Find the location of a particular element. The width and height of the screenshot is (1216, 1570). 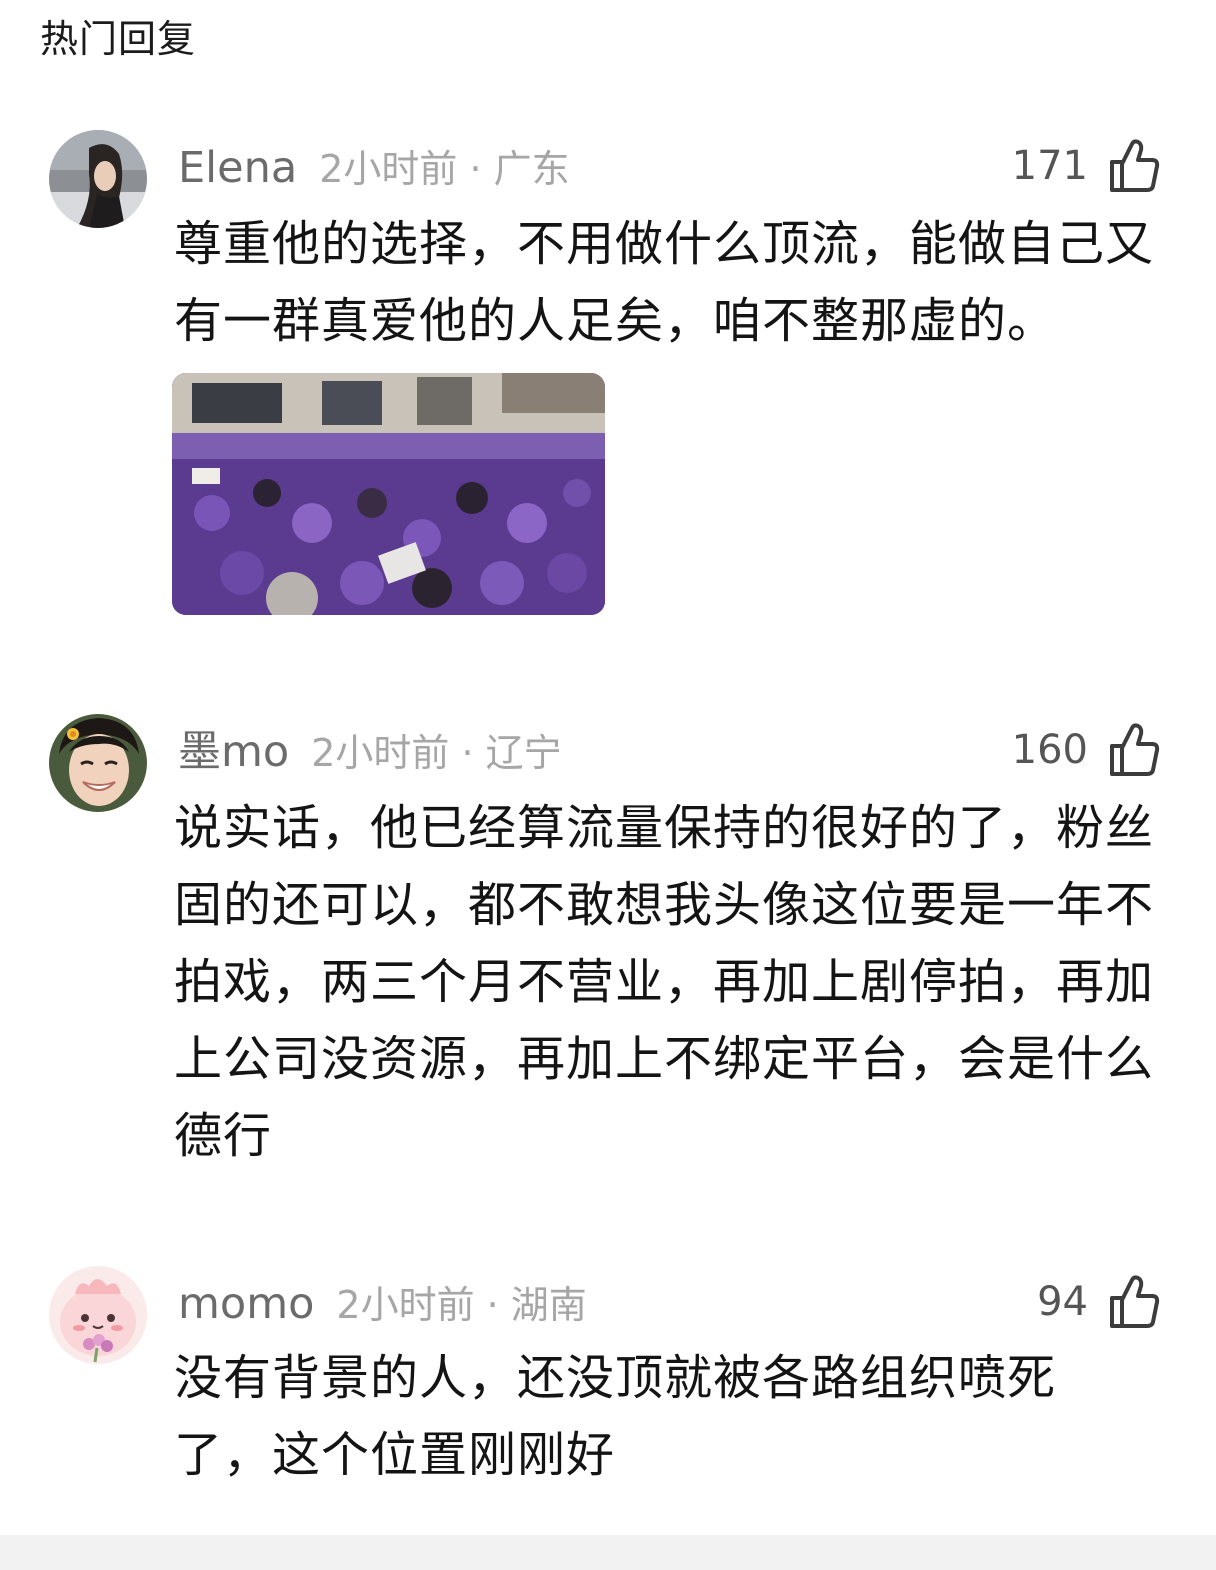

like-count: 171 is located at coordinates (1049, 166).